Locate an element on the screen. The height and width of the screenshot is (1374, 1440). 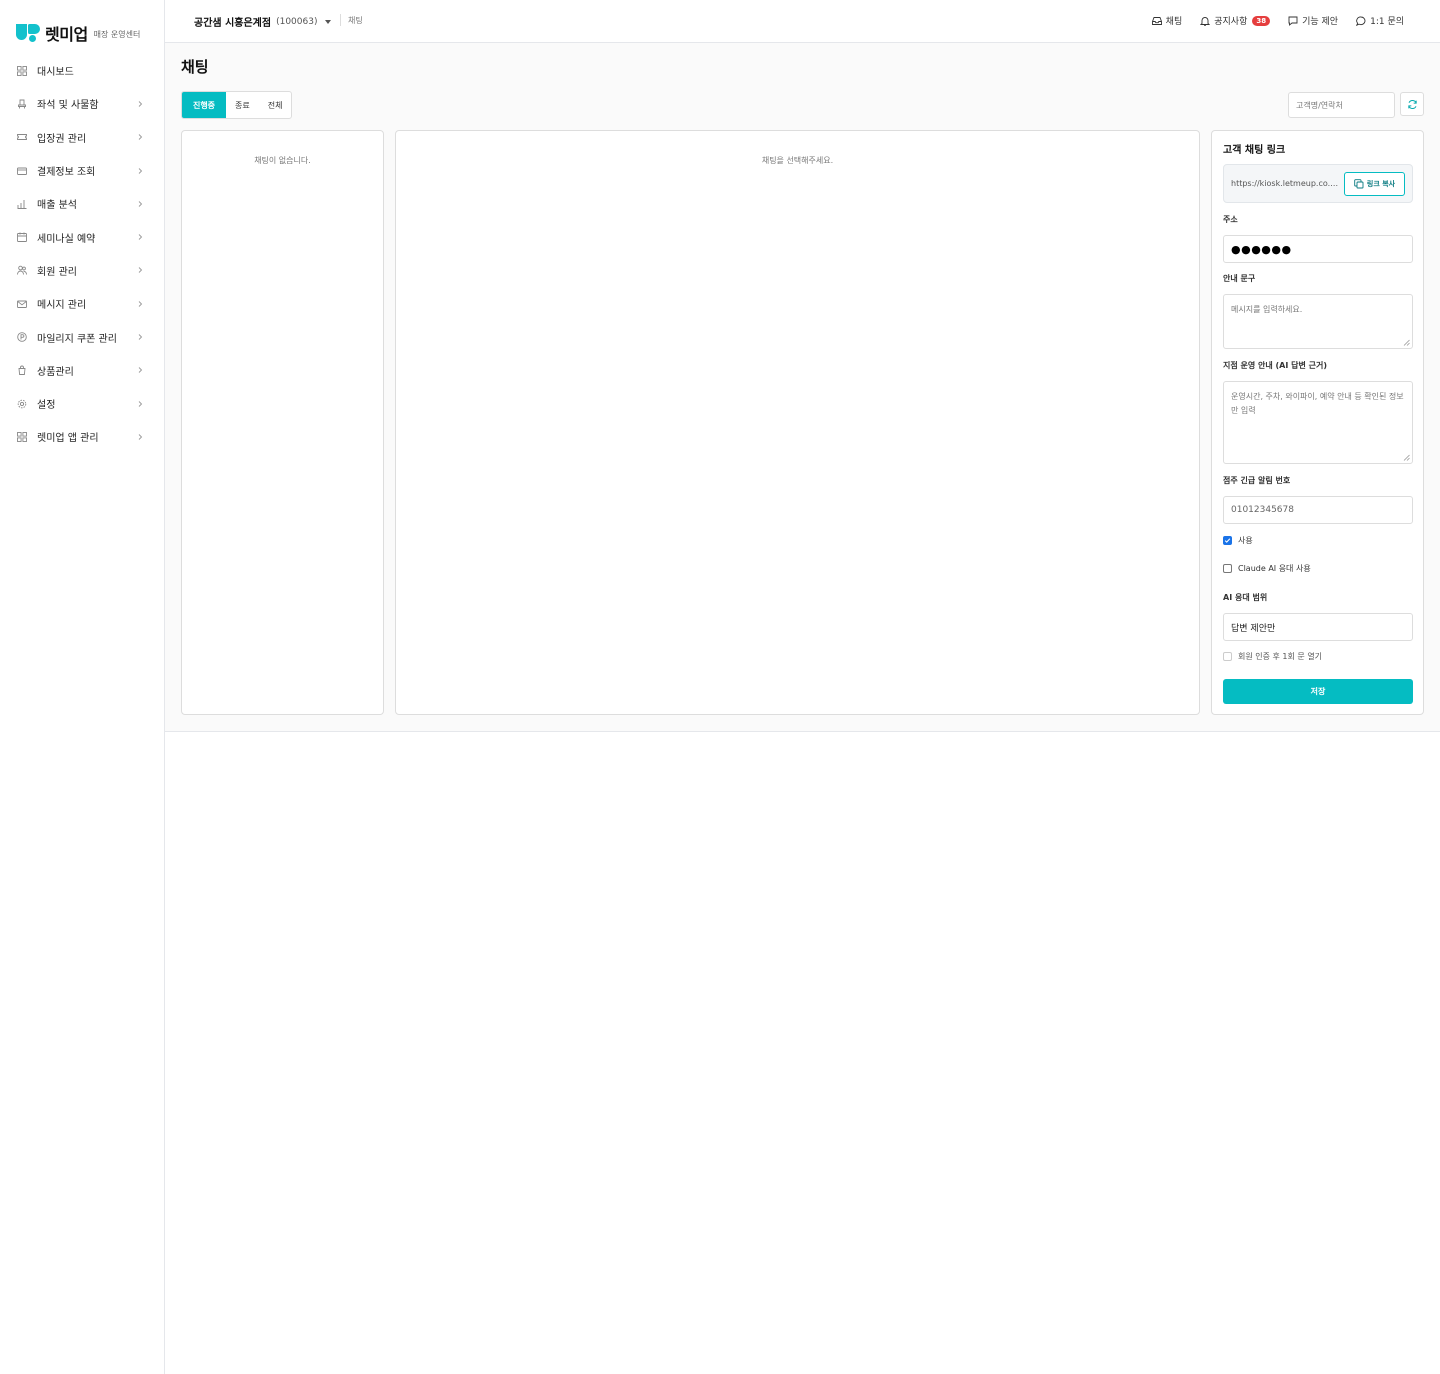
refresh-button is located at coordinates (1412, 104).